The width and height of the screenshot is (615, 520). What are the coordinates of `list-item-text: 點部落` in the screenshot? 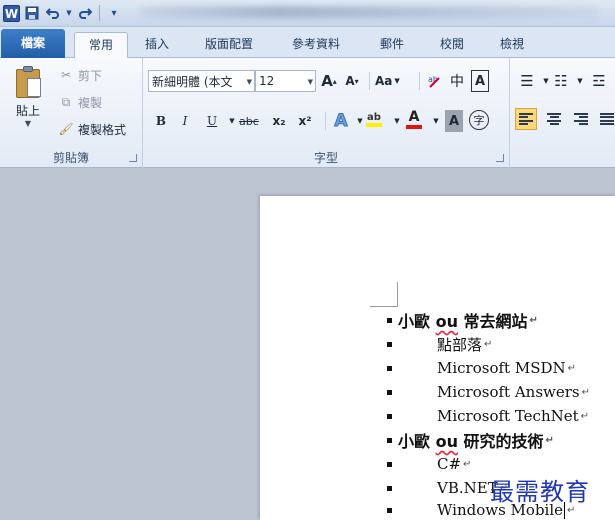 It's located at (460, 344).